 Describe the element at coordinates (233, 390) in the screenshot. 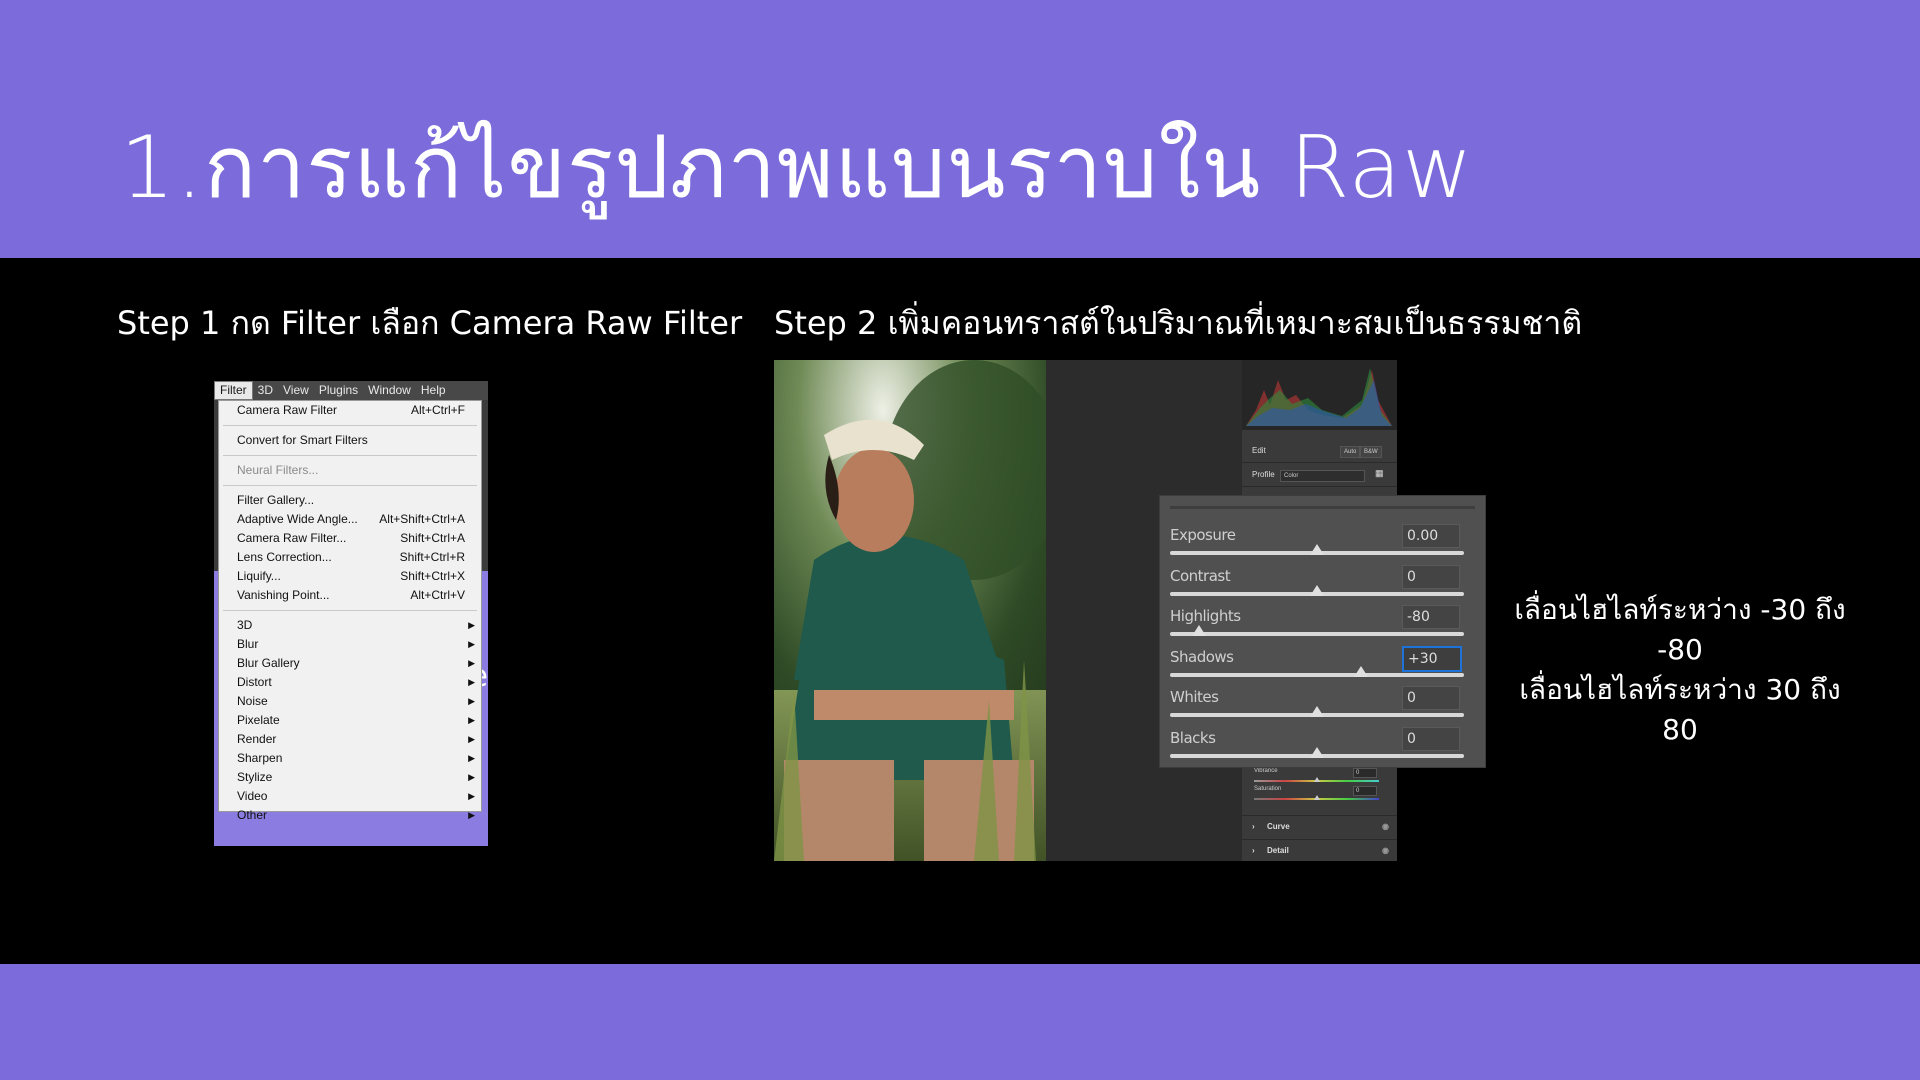

I see `menubar-item-filter: Filter` at that location.